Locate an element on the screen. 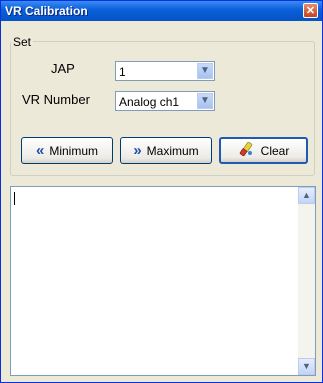 Image resolution: width=323 pixels, height=383 pixels. vr-number-select: Analog ch1 ▼ is located at coordinates (165, 101).